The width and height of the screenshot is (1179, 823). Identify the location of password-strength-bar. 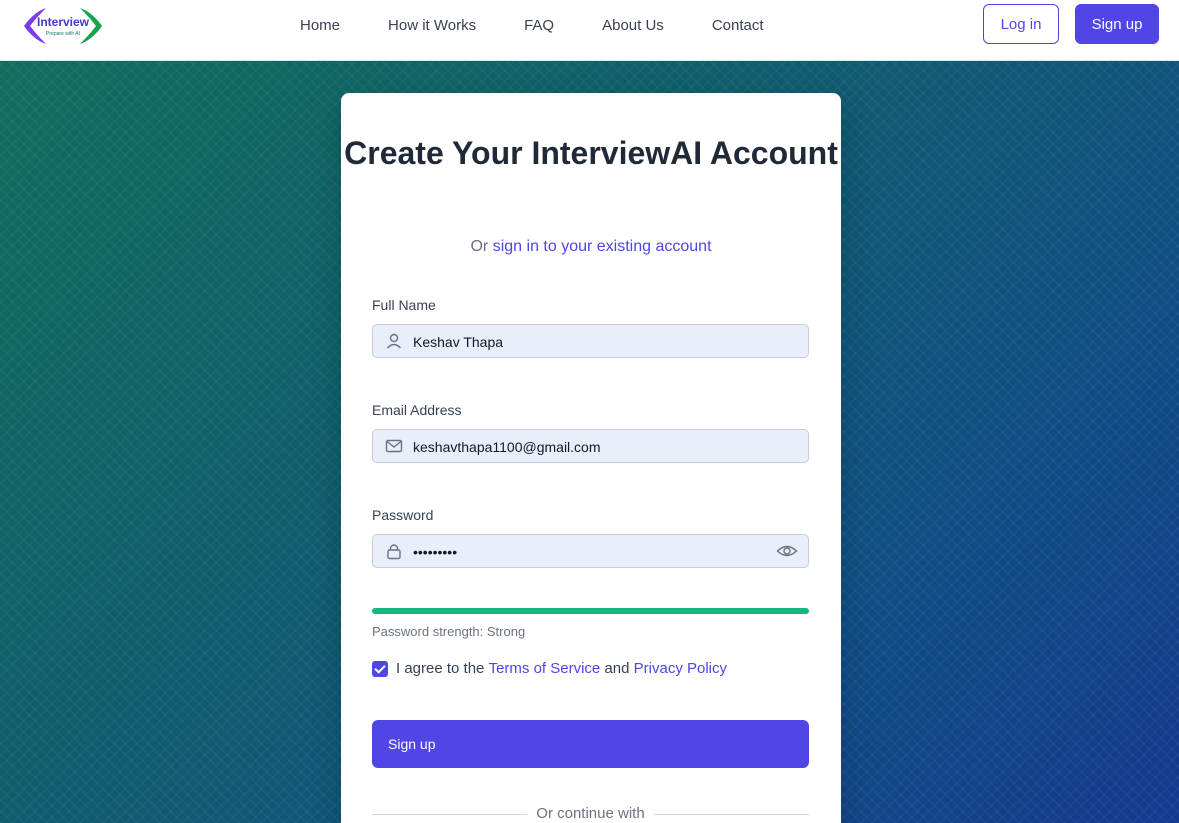
(590, 611).